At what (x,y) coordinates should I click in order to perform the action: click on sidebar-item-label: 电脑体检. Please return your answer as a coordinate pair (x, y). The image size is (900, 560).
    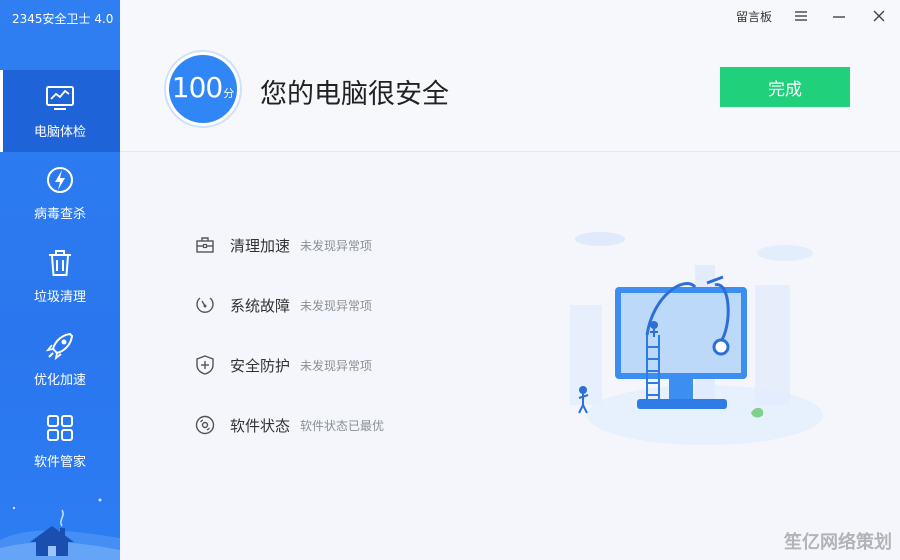
    Looking at the image, I should click on (59, 132).